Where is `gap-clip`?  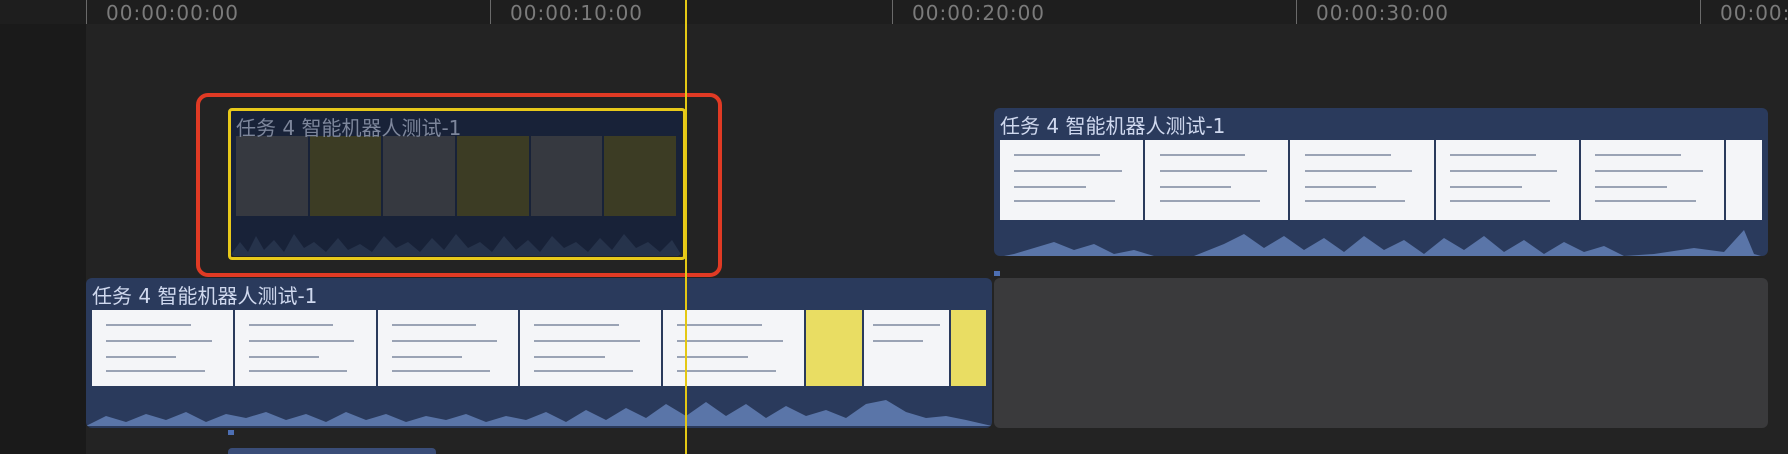
gap-clip is located at coordinates (1381, 353).